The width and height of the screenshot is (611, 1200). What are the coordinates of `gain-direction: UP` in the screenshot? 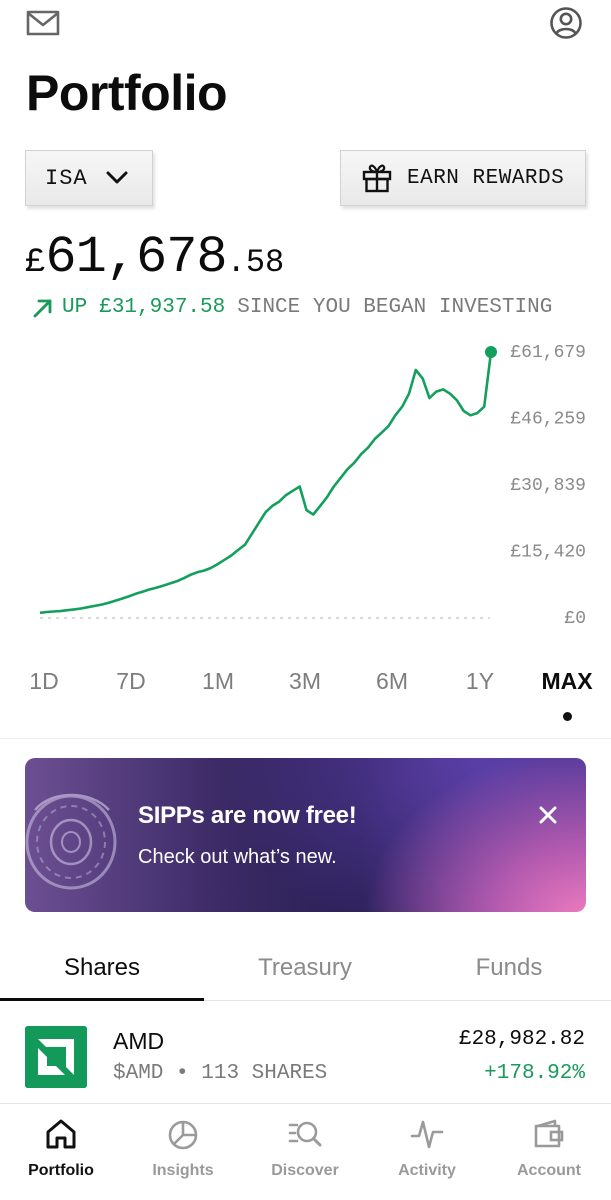 It's located at (75, 307).